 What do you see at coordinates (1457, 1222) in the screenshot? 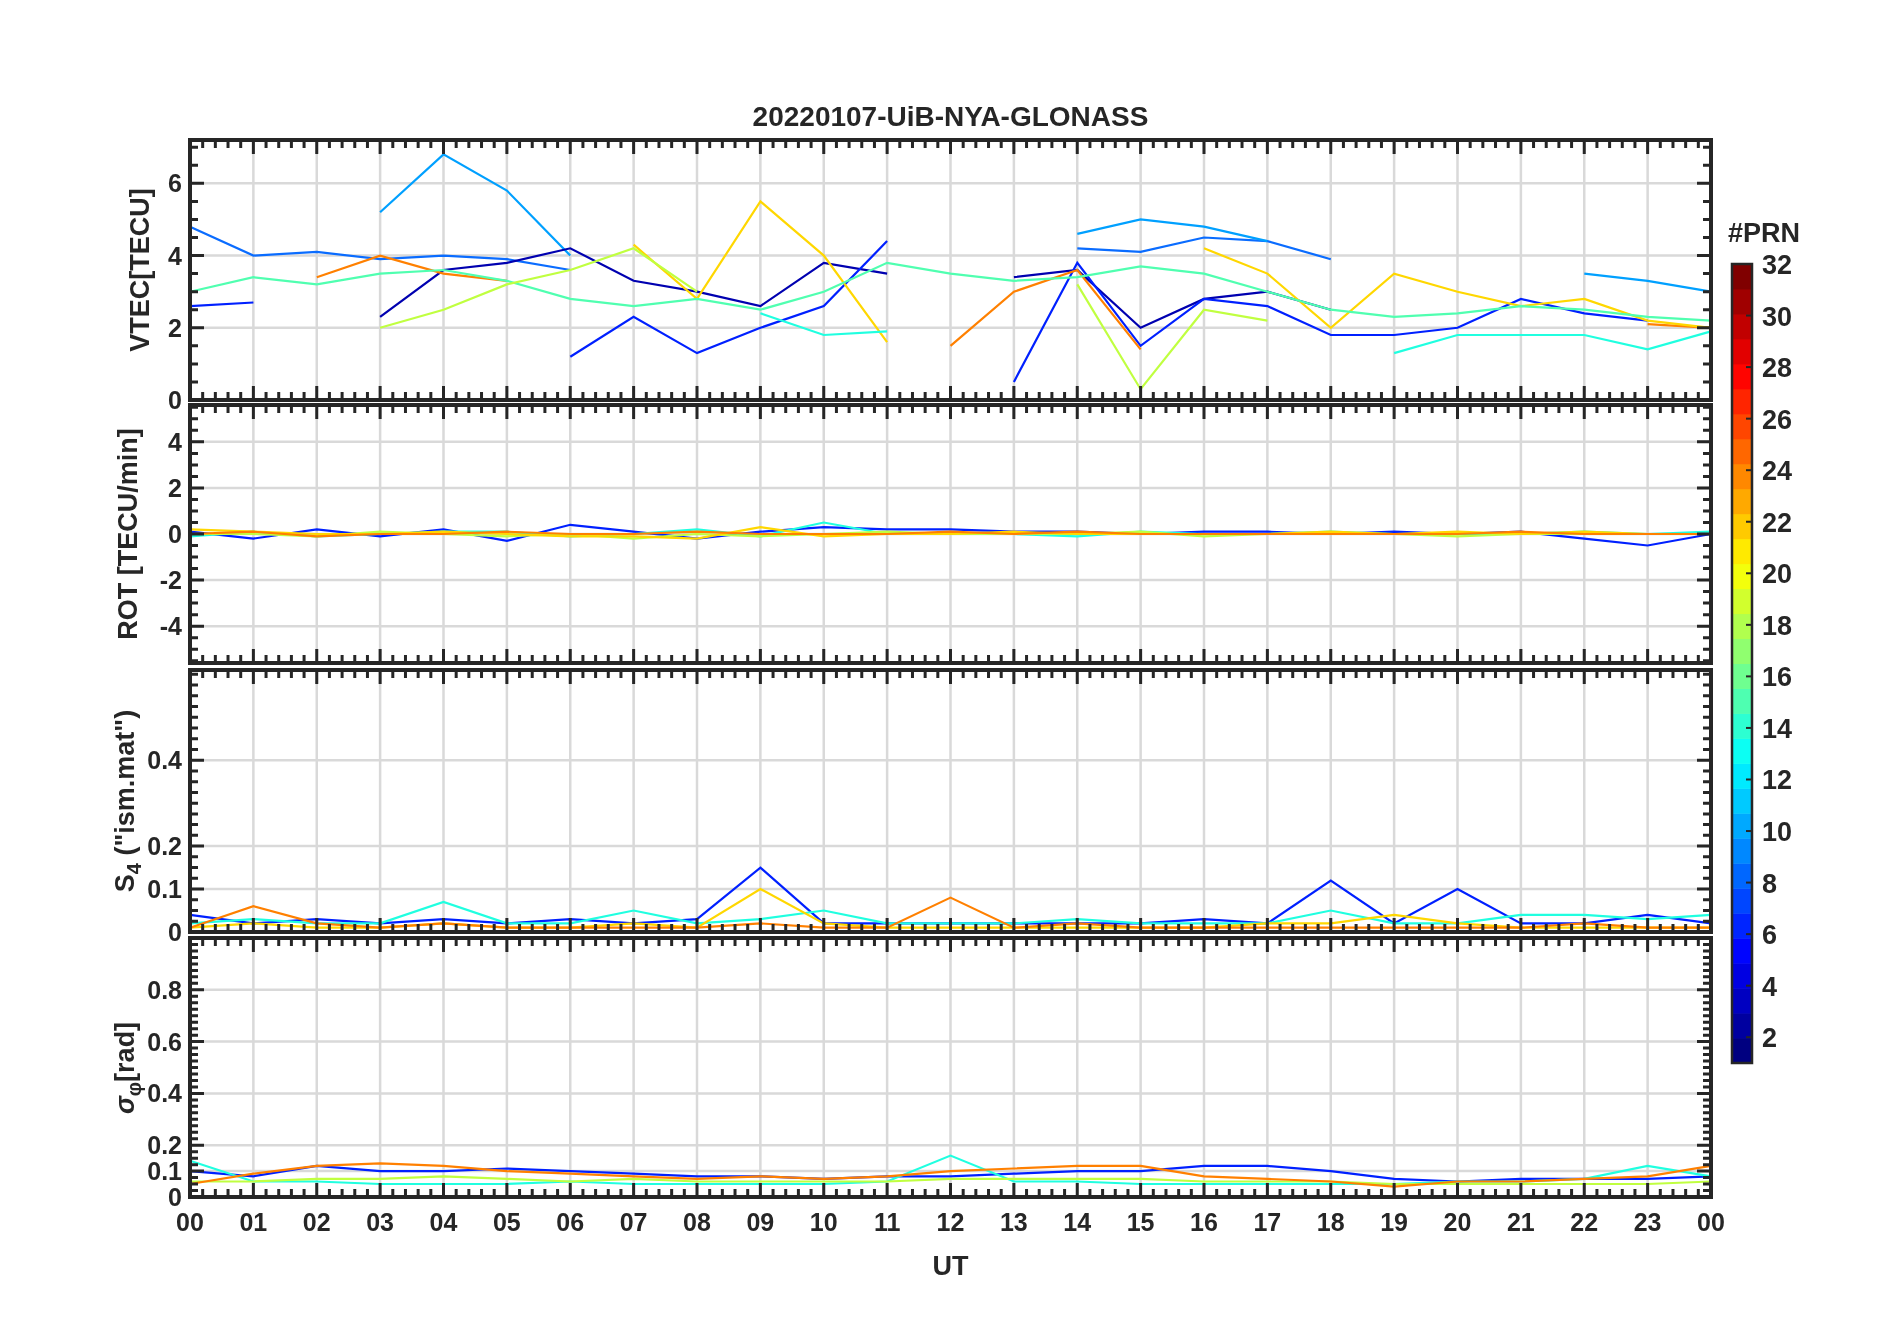
I see `tick-label: 20` at bounding box center [1457, 1222].